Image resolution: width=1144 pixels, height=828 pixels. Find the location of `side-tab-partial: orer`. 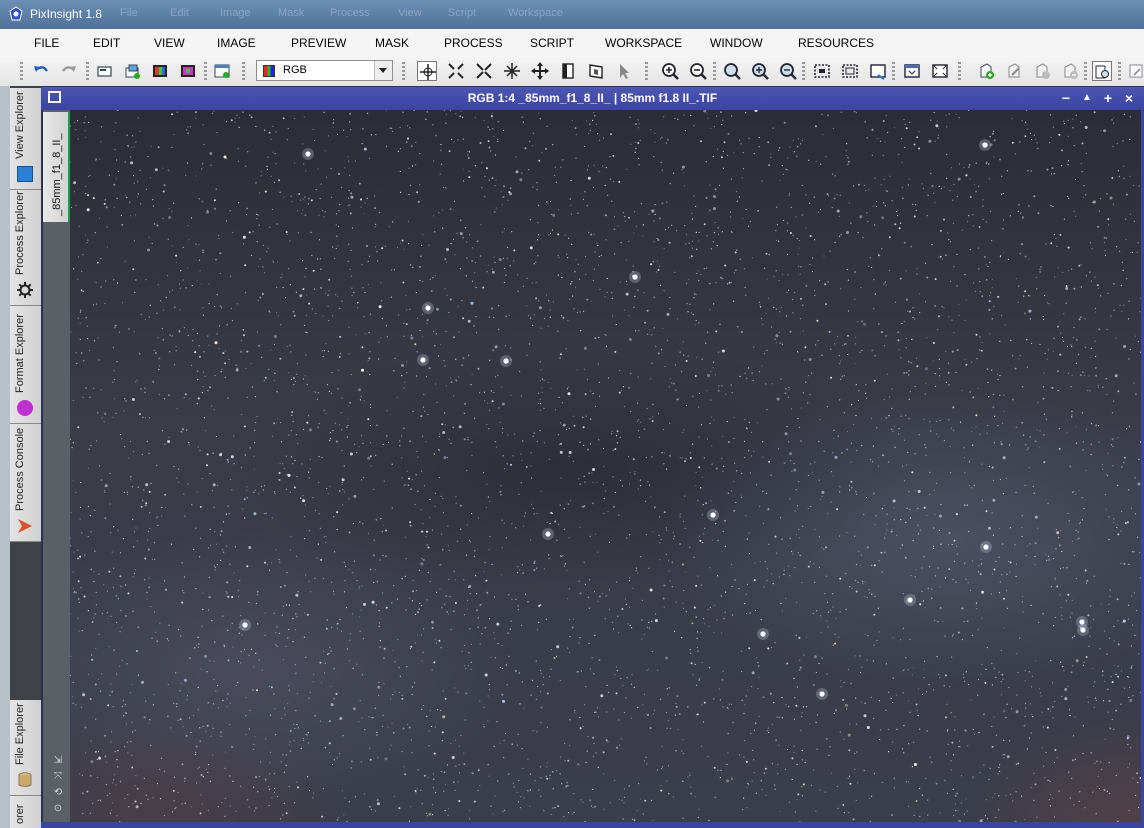

side-tab-partial: orer is located at coordinates (25, 812).